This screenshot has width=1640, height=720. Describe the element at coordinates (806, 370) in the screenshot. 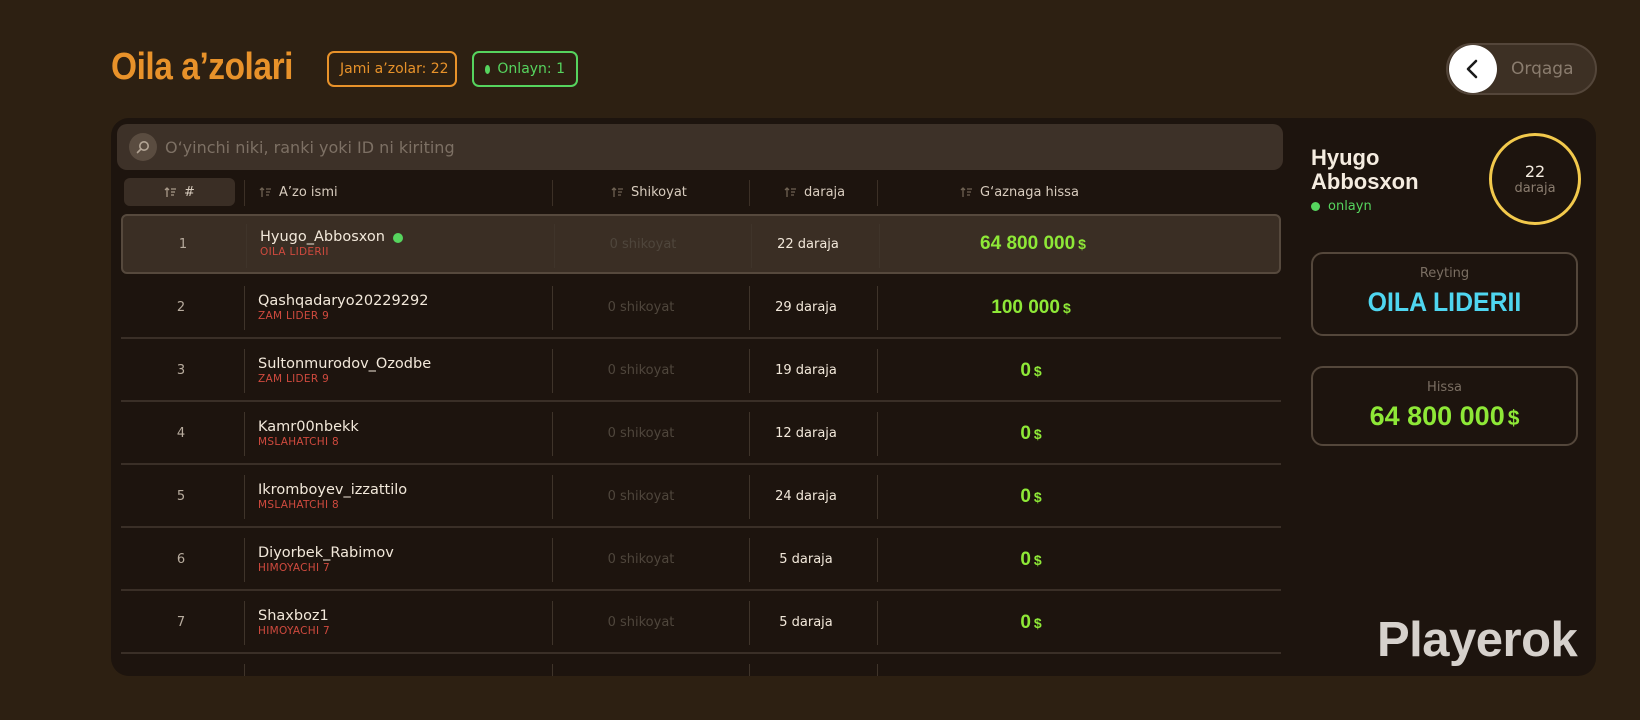

I see `level-cell: 19 daraja` at that location.